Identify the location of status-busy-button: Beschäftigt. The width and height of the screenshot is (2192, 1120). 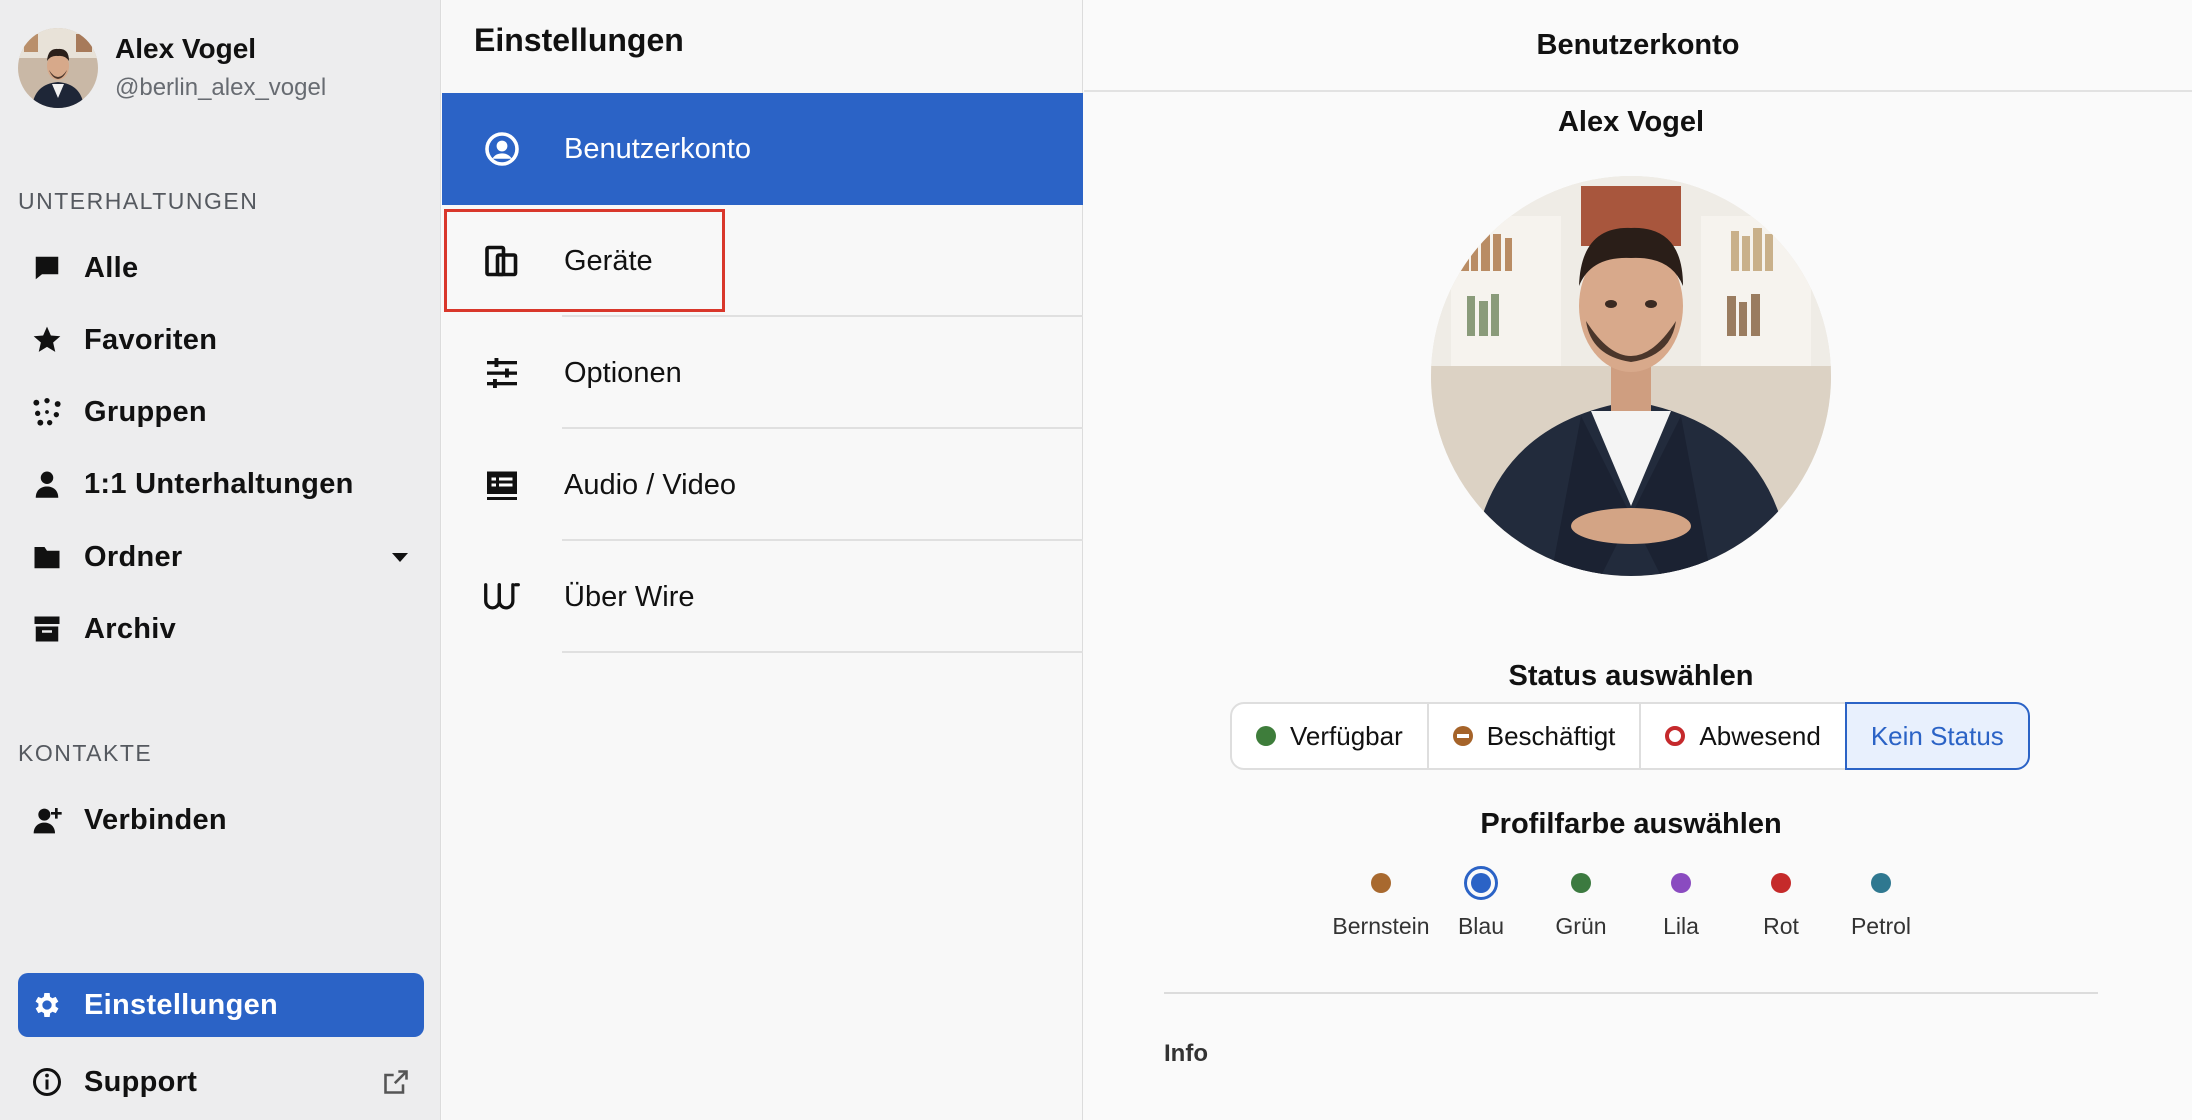
(1534, 736).